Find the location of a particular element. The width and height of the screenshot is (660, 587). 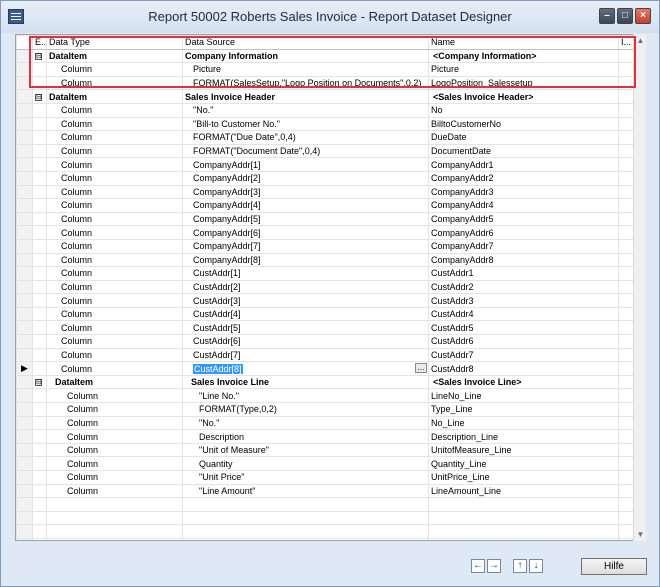

expand-cell: ⊟ is located at coordinates (39, 96).